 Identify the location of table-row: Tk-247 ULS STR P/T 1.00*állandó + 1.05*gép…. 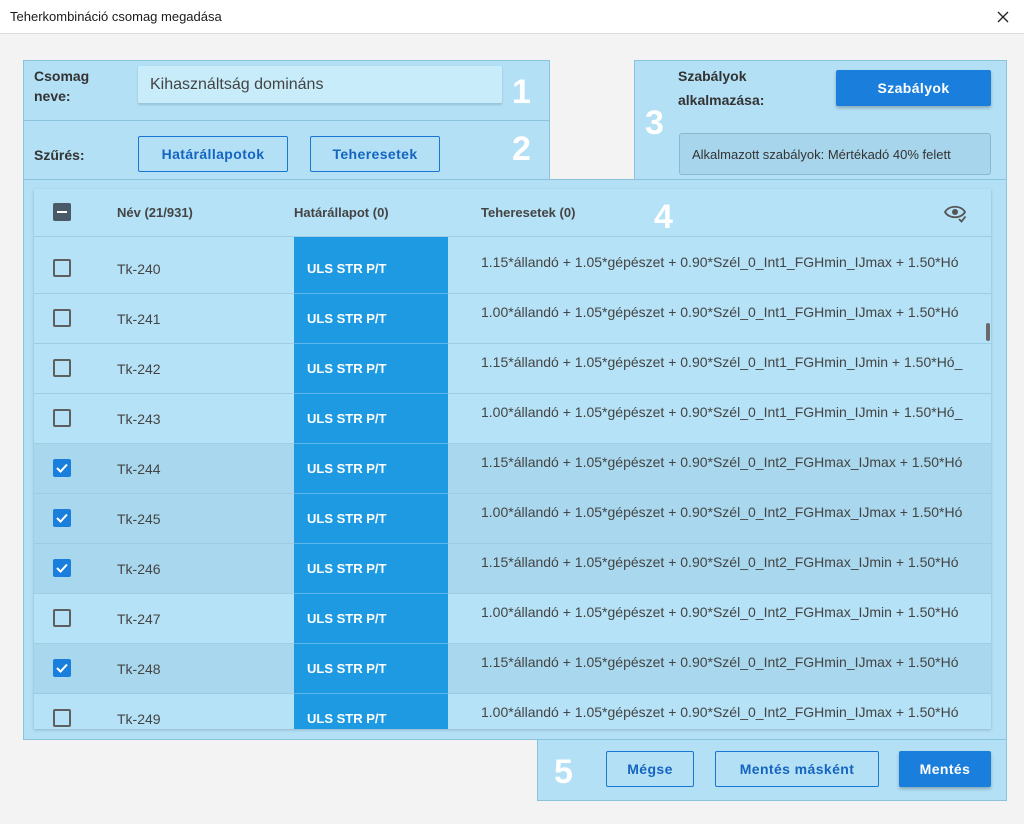
(512, 619).